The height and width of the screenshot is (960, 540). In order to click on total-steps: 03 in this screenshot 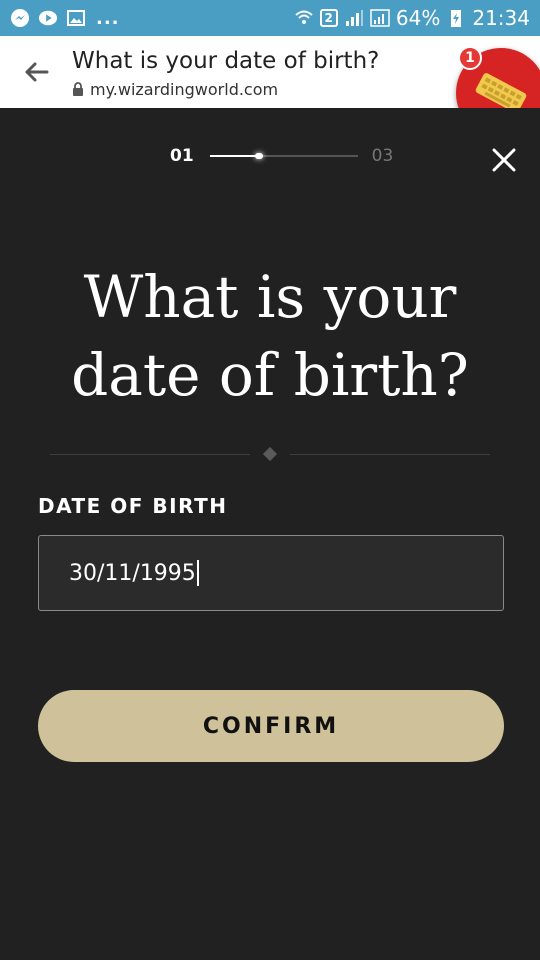, I will do `click(382, 156)`.